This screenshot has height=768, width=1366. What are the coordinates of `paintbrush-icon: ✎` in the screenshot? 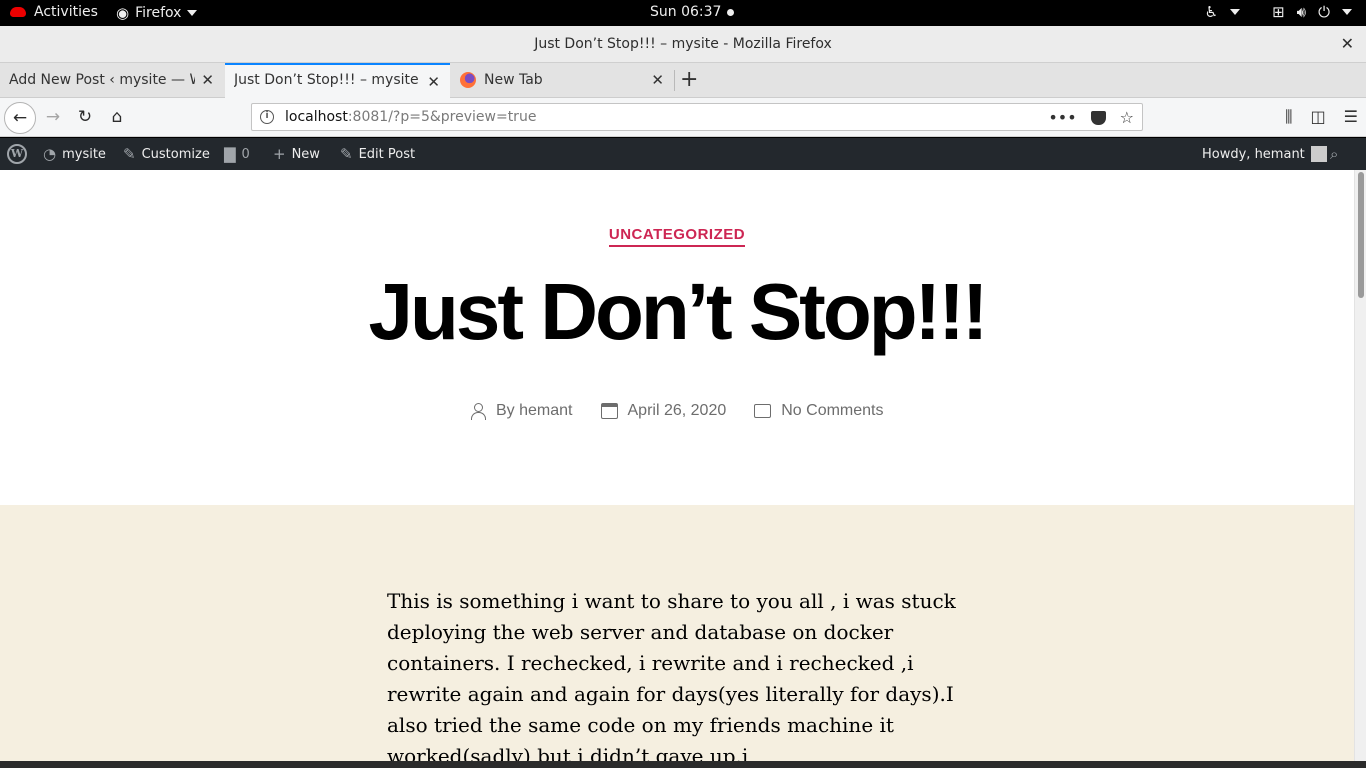 It's located at (129, 154).